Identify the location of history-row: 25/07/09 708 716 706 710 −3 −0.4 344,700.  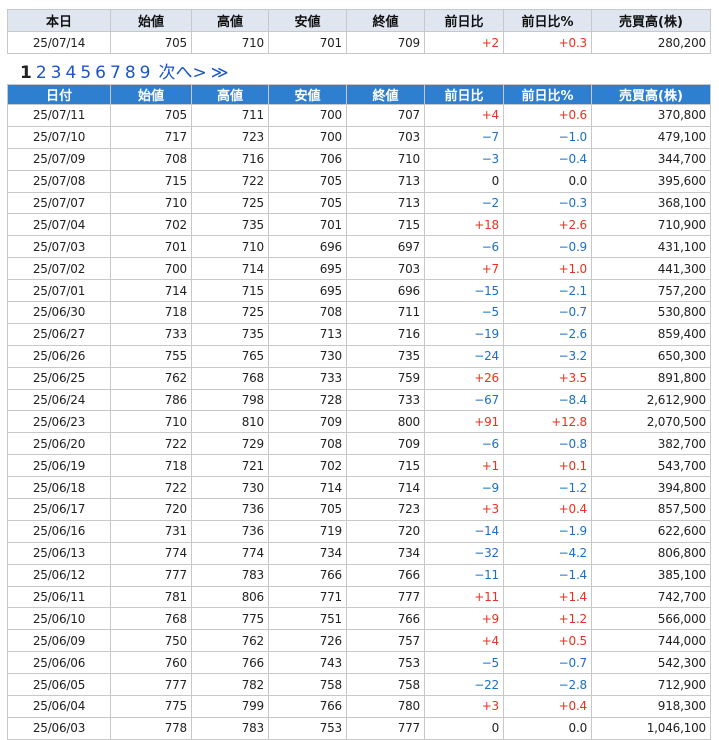
(359, 159).